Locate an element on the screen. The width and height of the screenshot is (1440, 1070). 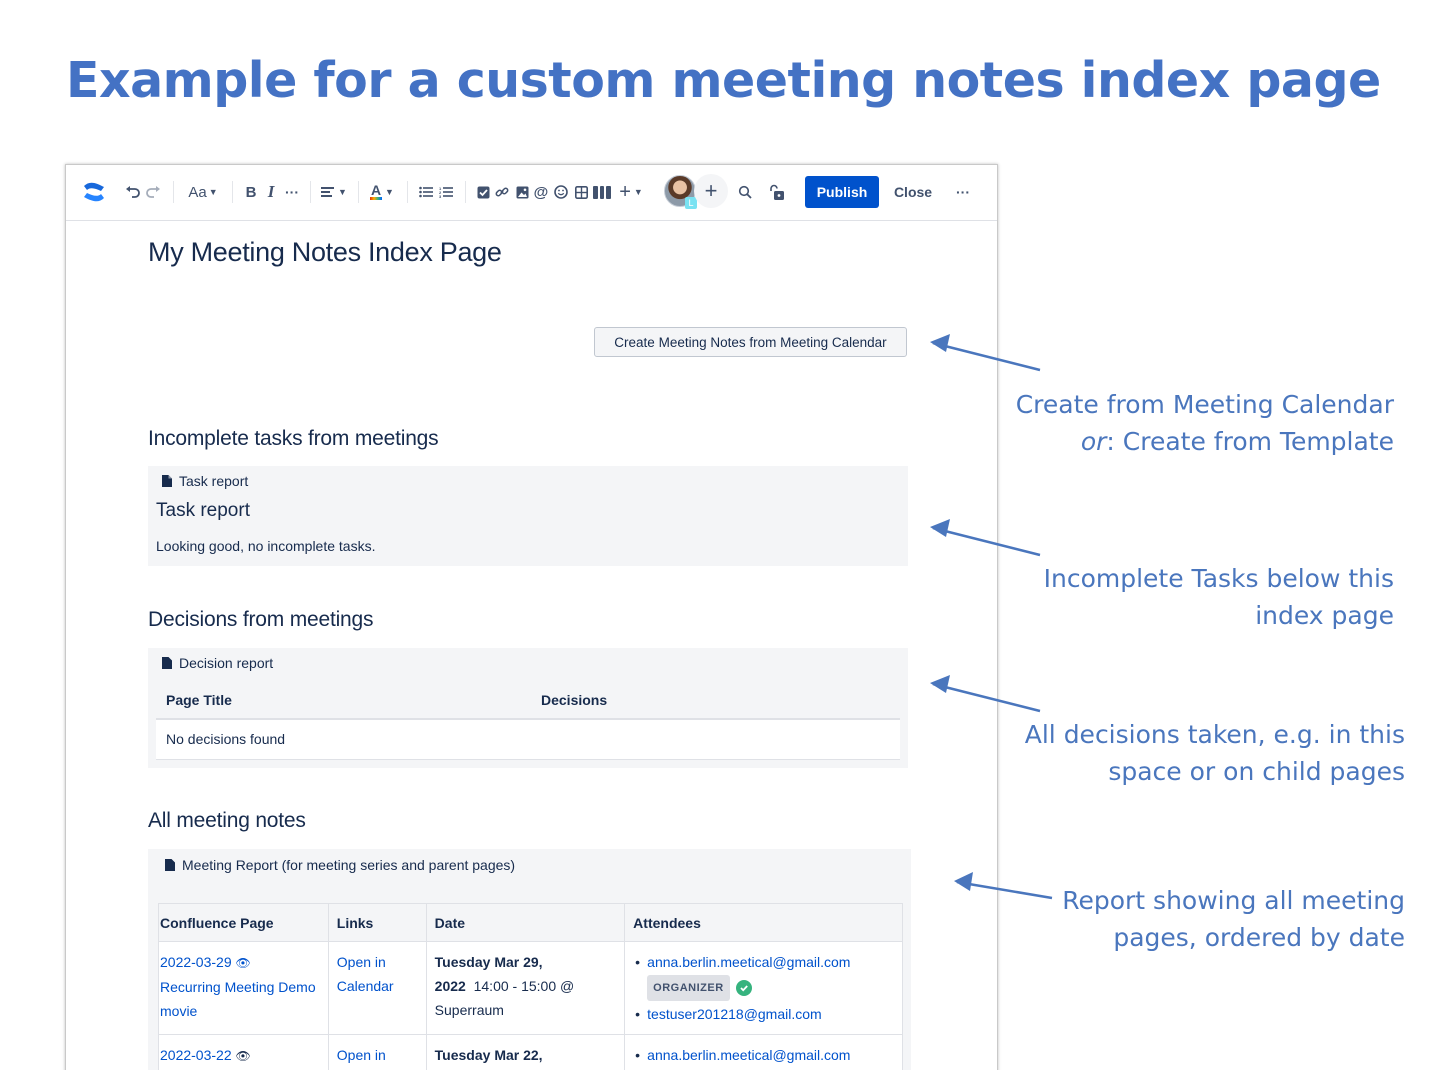
column-header-attendees: Attendees is located at coordinates (763, 922).